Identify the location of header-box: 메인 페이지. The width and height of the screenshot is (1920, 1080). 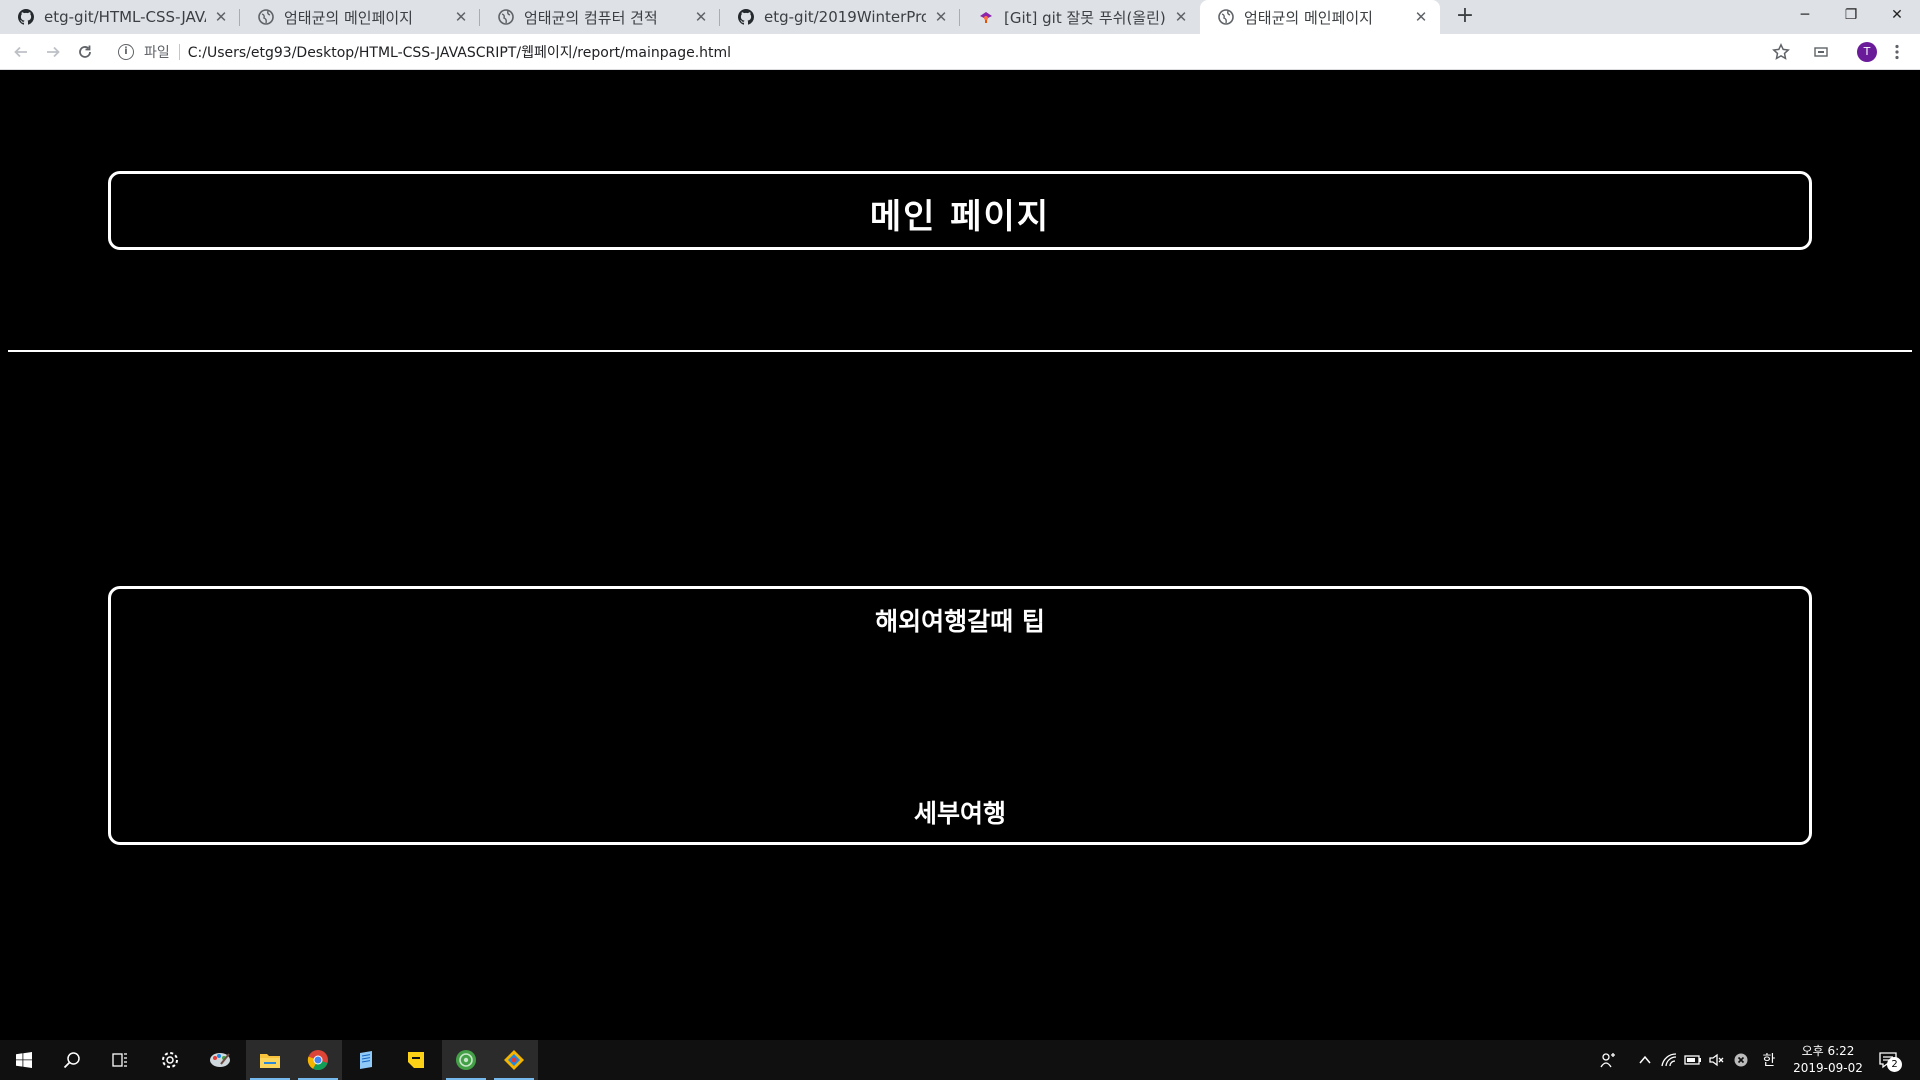
(960, 210).